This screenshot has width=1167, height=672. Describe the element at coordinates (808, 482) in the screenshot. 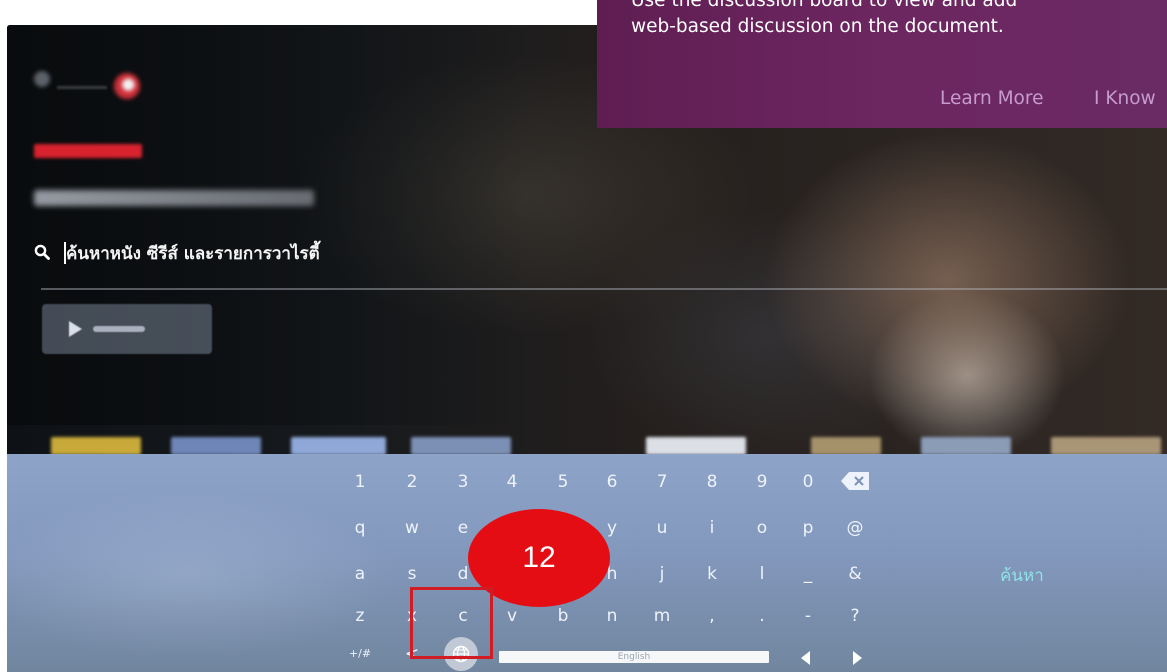

I see `key: 0` at that location.